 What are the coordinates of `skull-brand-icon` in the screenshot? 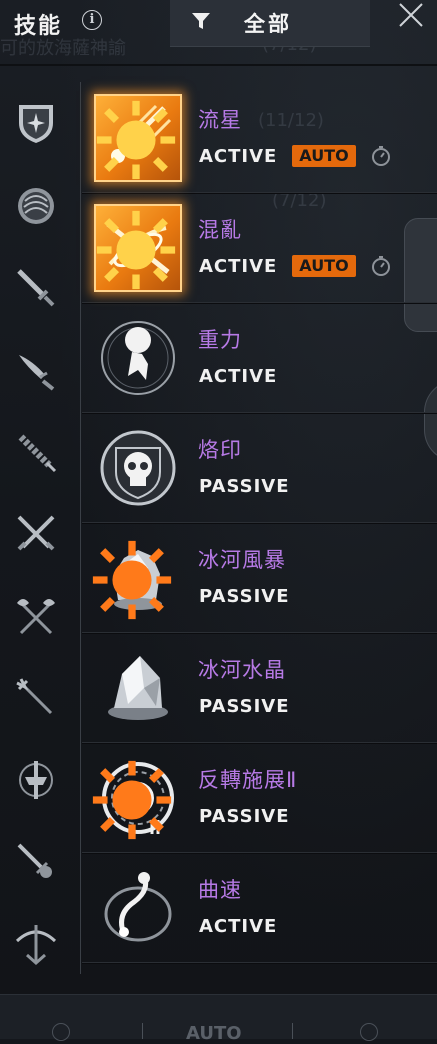 It's located at (138, 468).